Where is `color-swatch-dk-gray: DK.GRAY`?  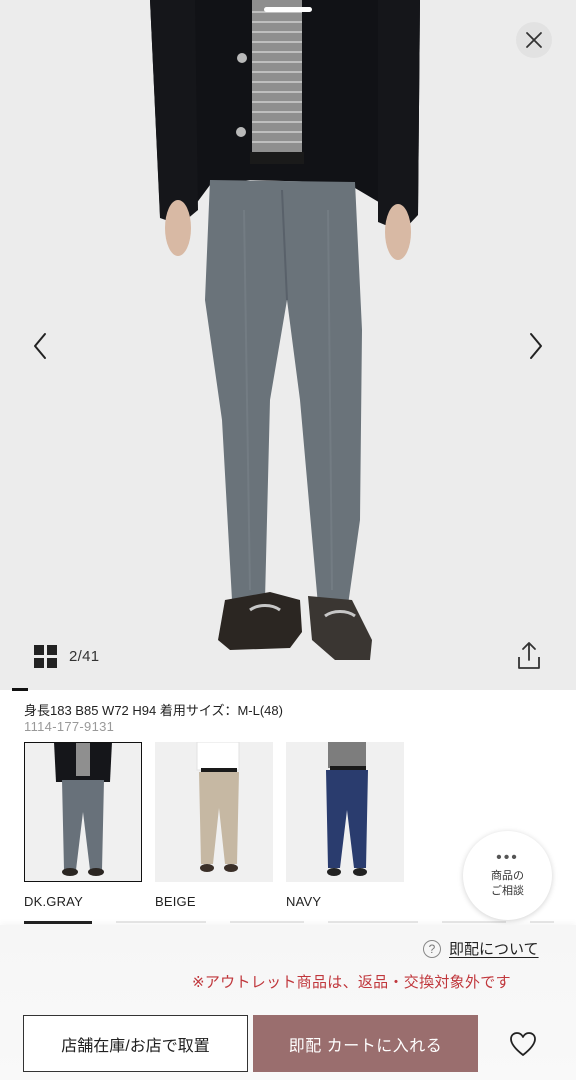 color-swatch-dk-gray: DK.GRAY is located at coordinates (83, 825).